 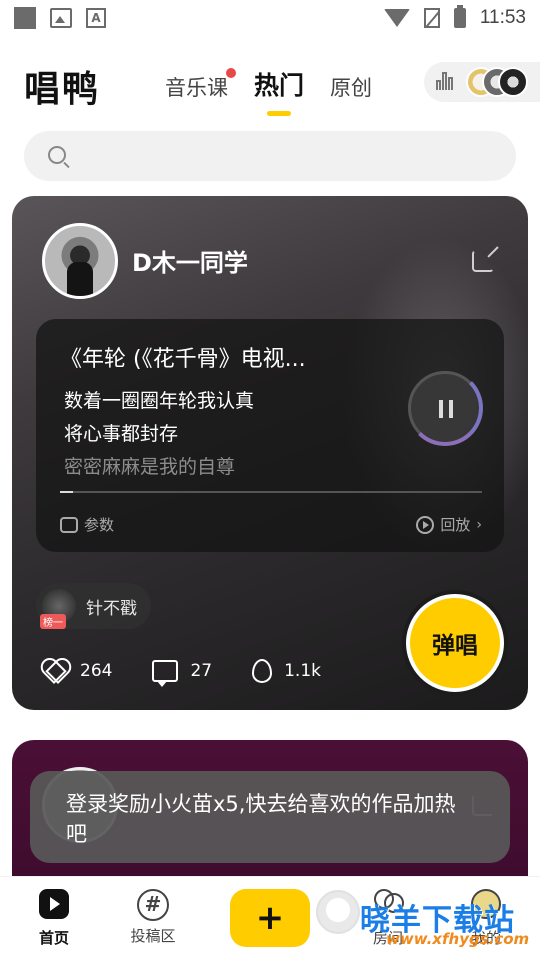 What do you see at coordinates (55, 671) in the screenshot?
I see `heart-icon` at bounding box center [55, 671].